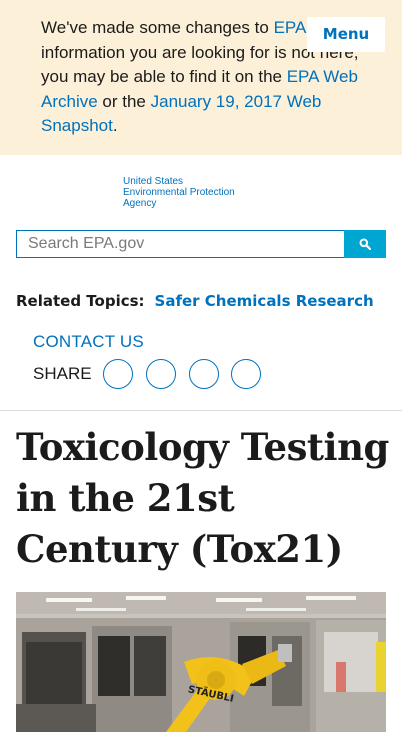  I want to click on related-topics: Related Topics: Safer Chemicals Research, so click(195, 301).